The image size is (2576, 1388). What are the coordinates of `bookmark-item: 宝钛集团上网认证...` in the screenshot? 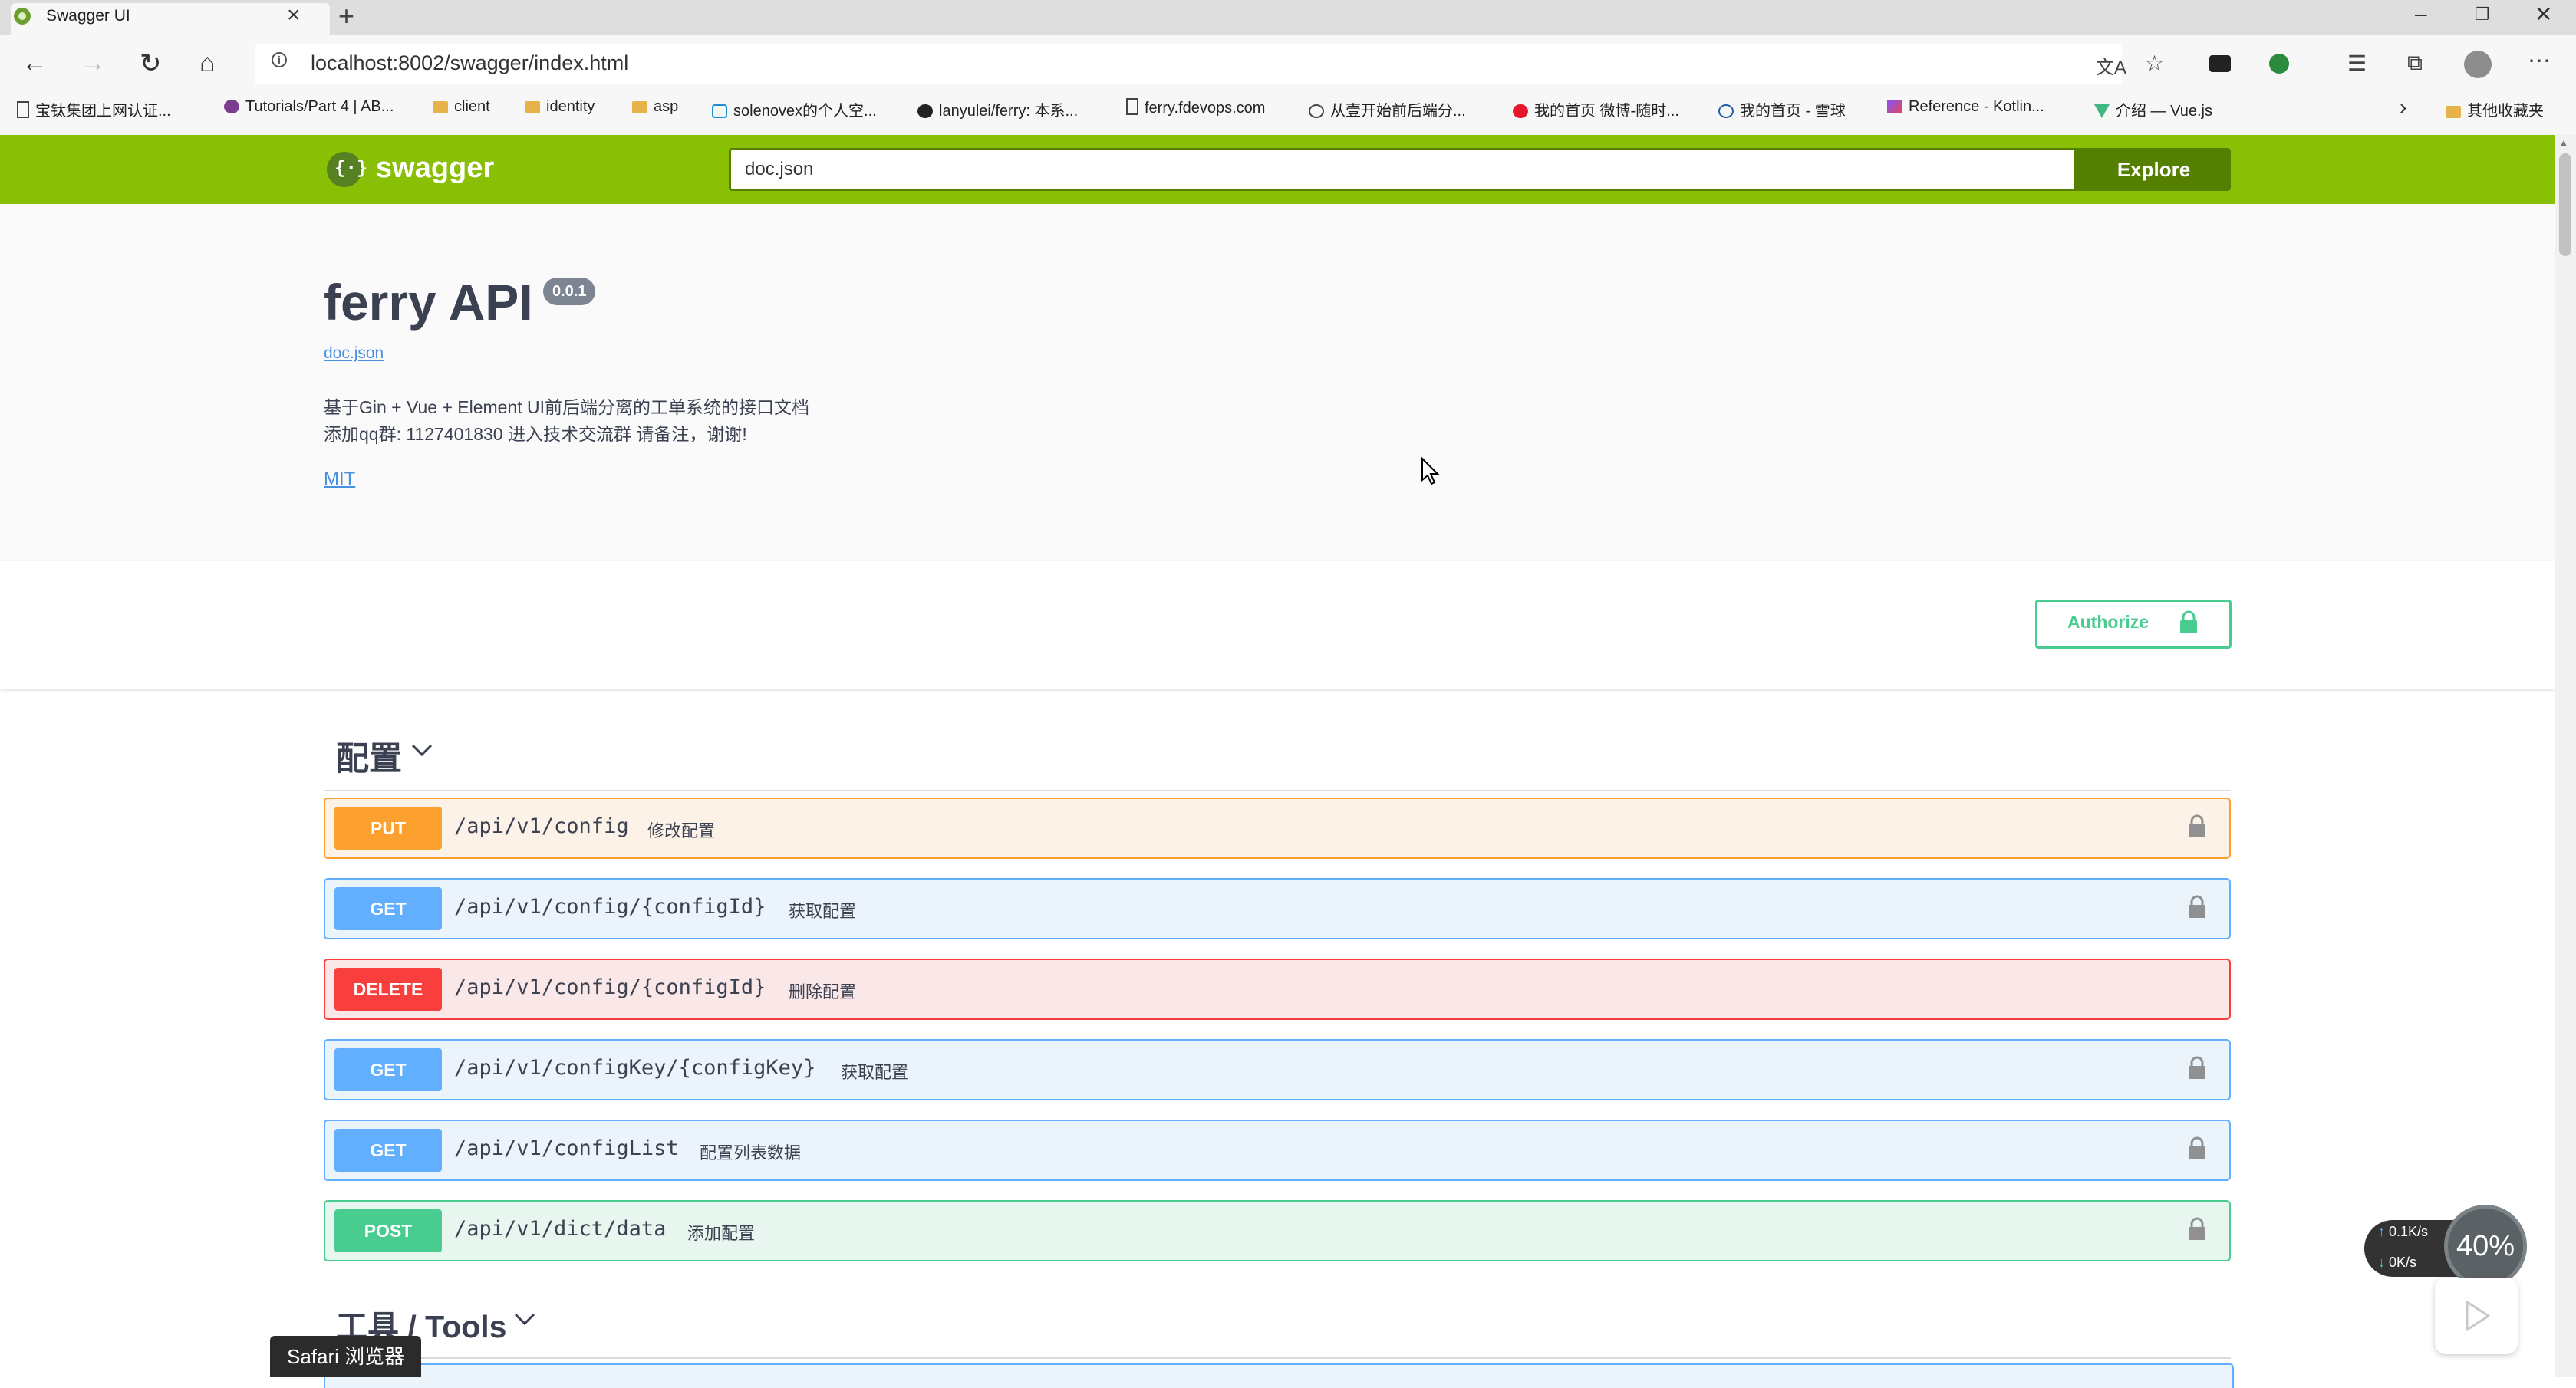 It's located at (94, 109).